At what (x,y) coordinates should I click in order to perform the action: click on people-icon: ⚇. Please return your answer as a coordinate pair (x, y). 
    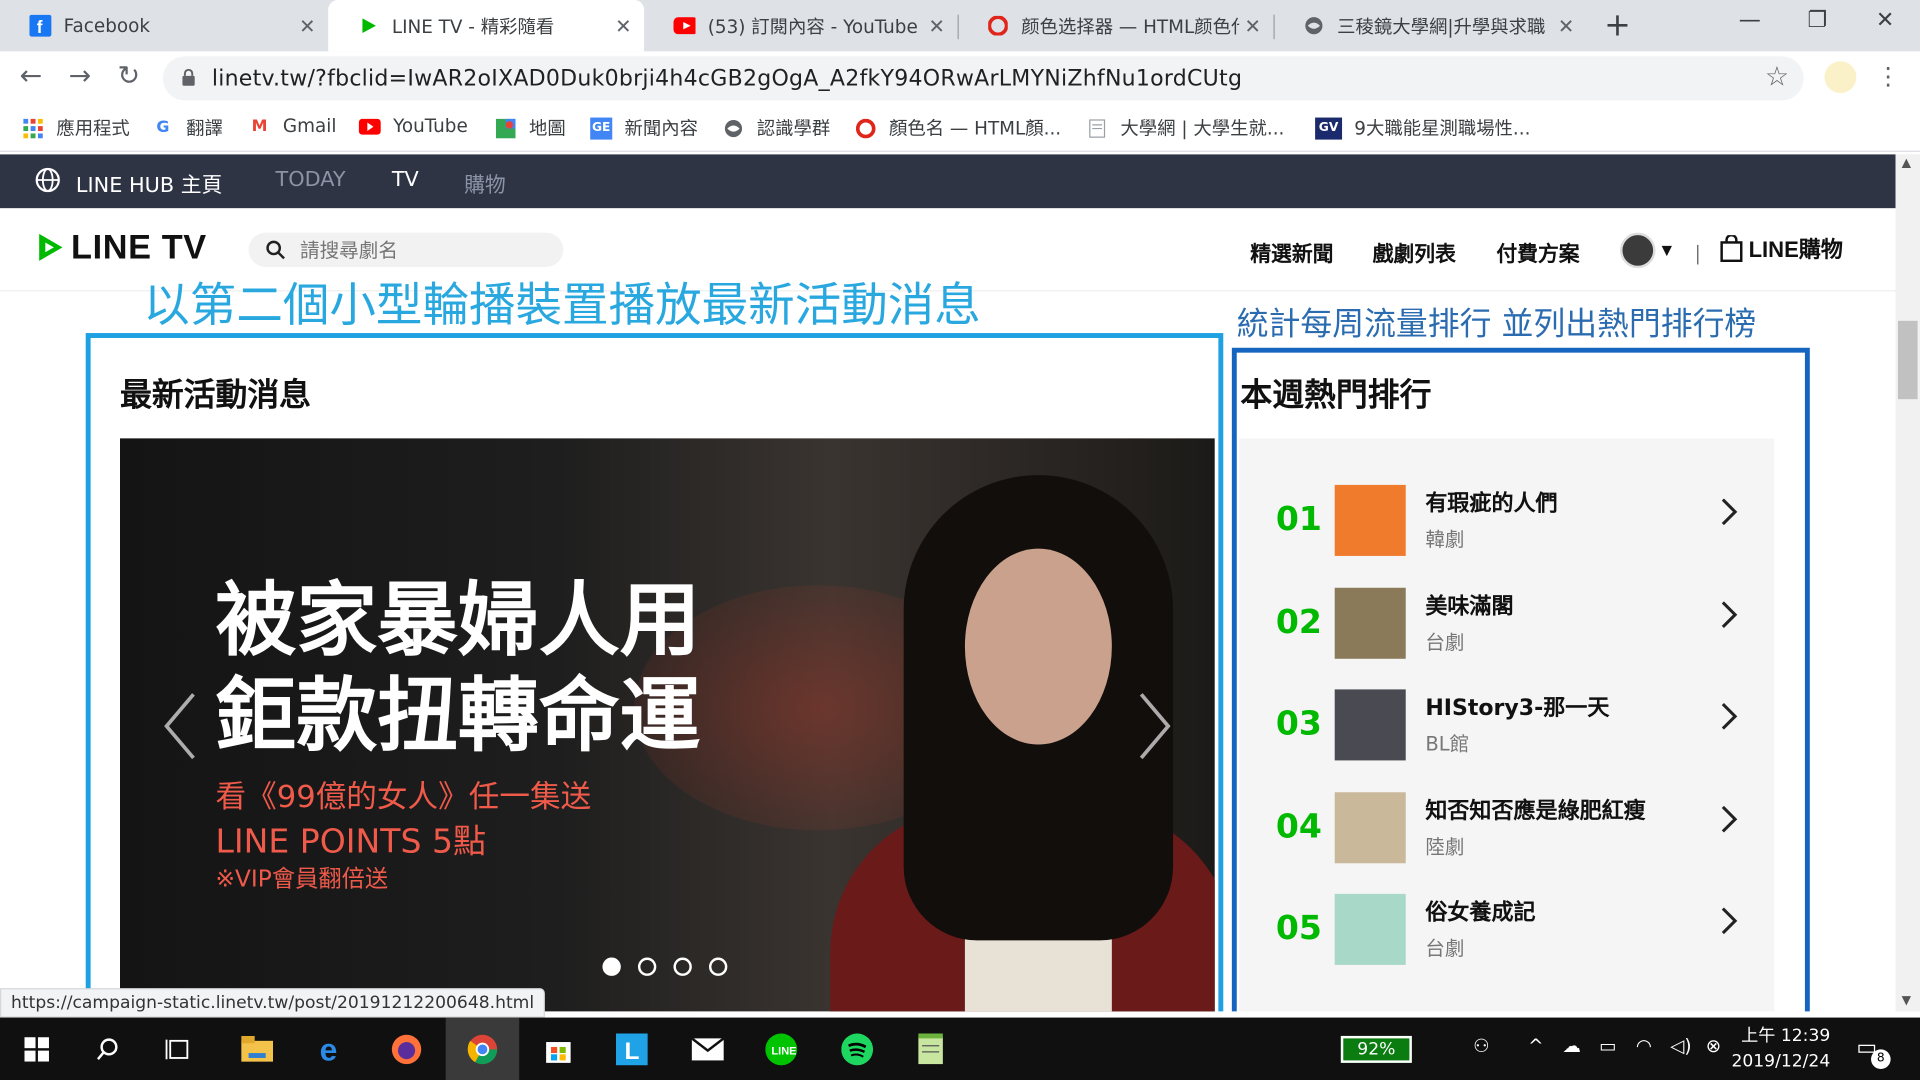
    Looking at the image, I should click on (1481, 1046).